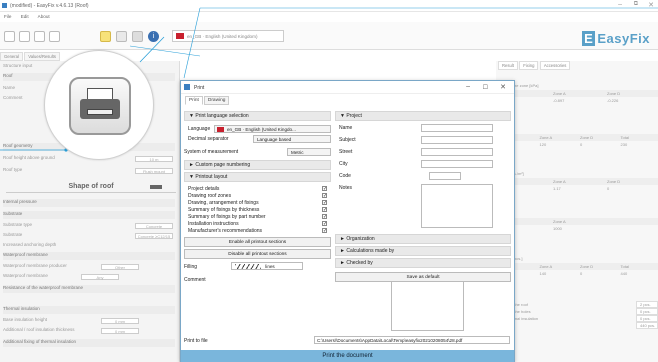 The width and height of the screenshot is (658, 362). Describe the element at coordinates (227, 217) in the screenshot. I see `item-summary-part: Summary of fixings by part number` at that location.